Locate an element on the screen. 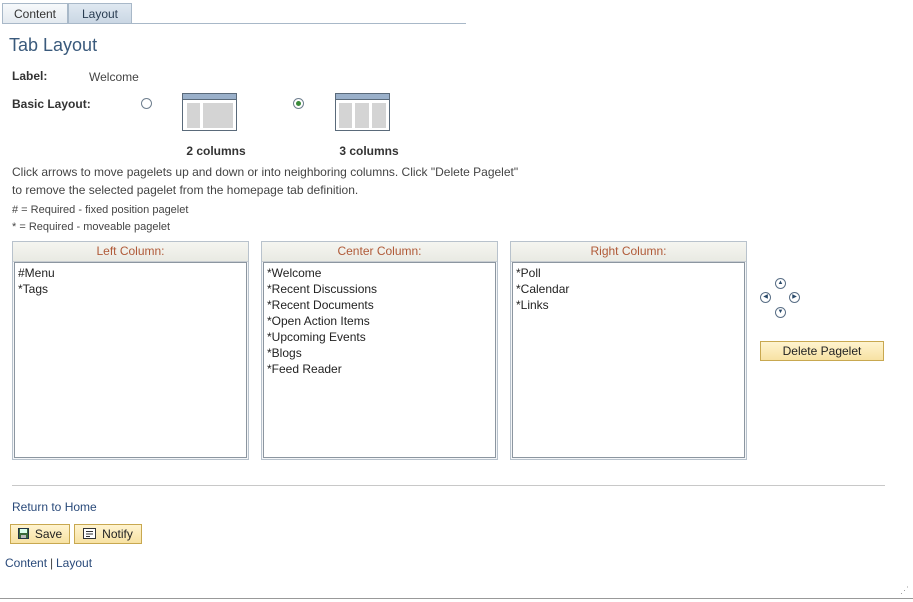 This screenshot has width=913, height=602. save-icon is located at coordinates (23, 535).